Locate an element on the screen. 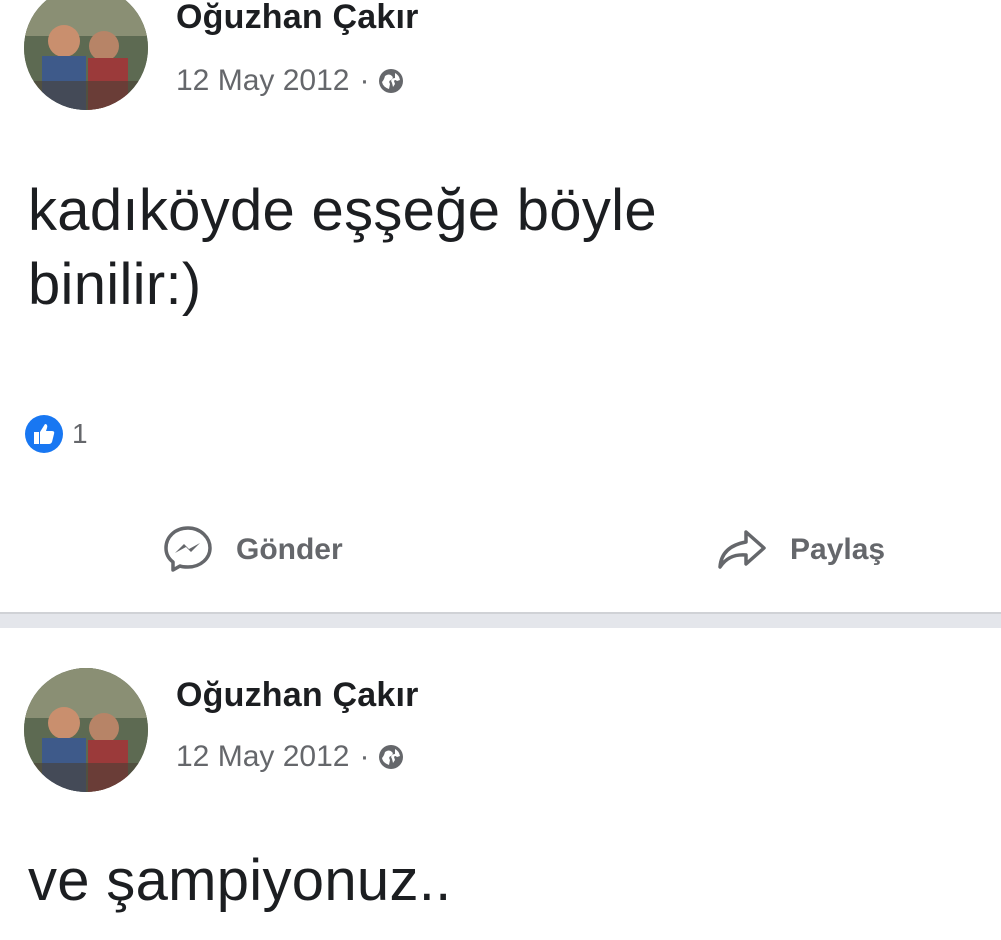 This screenshot has width=1001, height=940. share-arrow-icon is located at coordinates (742, 549).